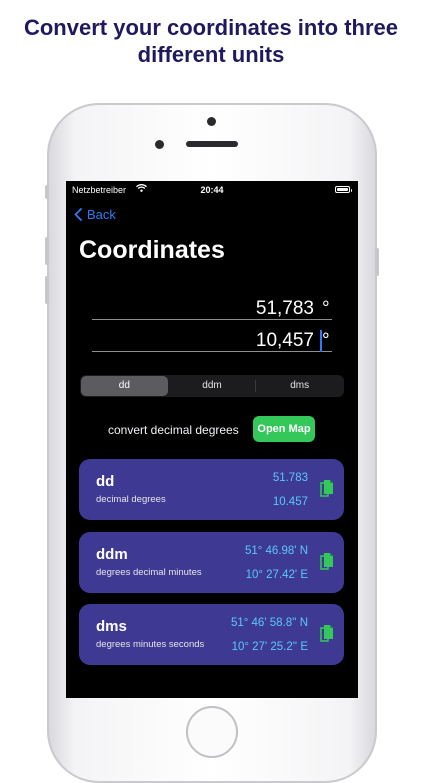 The image size is (422, 783). Describe the element at coordinates (290, 502) in the screenshot. I see `card-value-longitude: 10.457` at that location.